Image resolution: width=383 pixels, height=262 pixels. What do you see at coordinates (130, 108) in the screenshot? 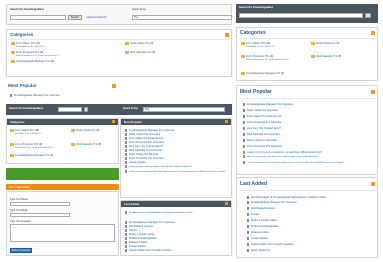
I see `quick-jump-label-dark: Quick Jump` at bounding box center [130, 108].